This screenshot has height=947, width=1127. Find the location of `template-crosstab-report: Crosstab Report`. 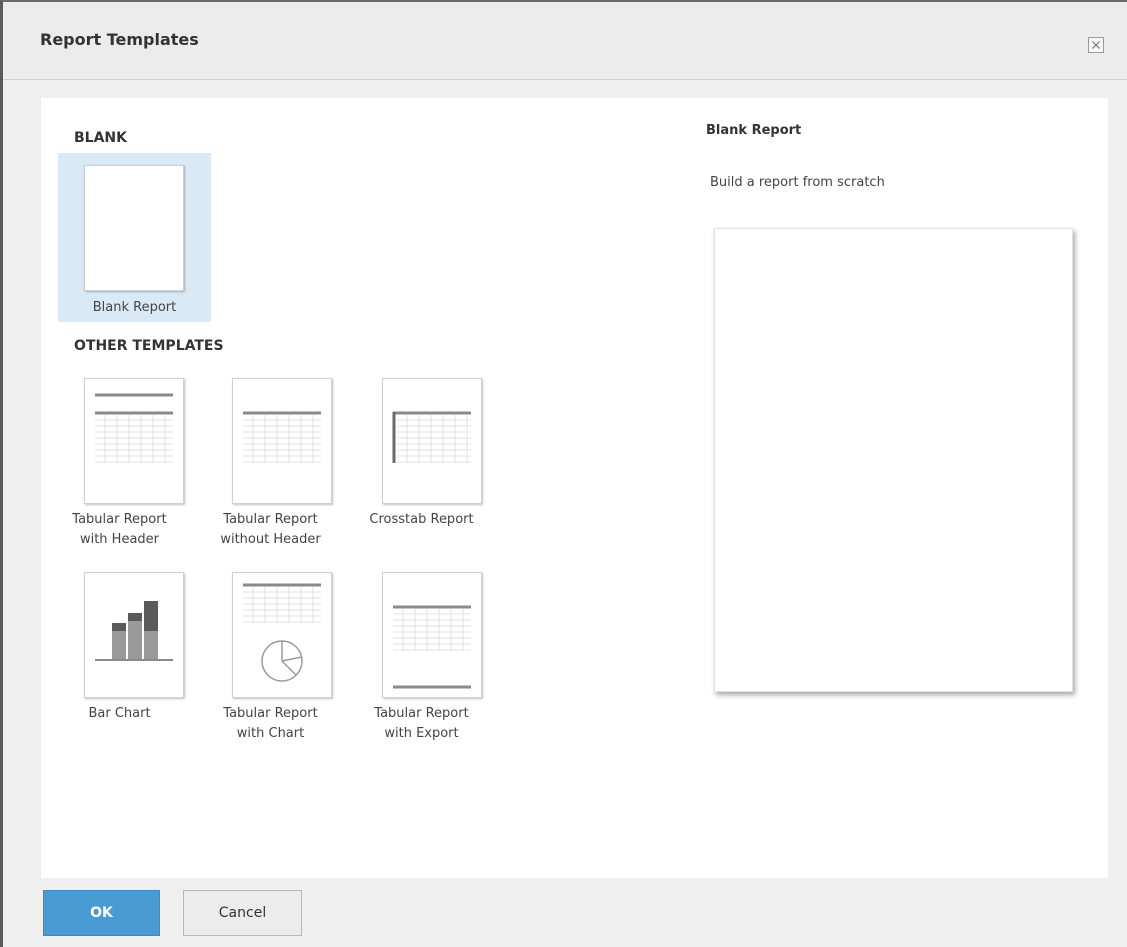

template-crosstab-report: Crosstab Report is located at coordinates (421, 471).